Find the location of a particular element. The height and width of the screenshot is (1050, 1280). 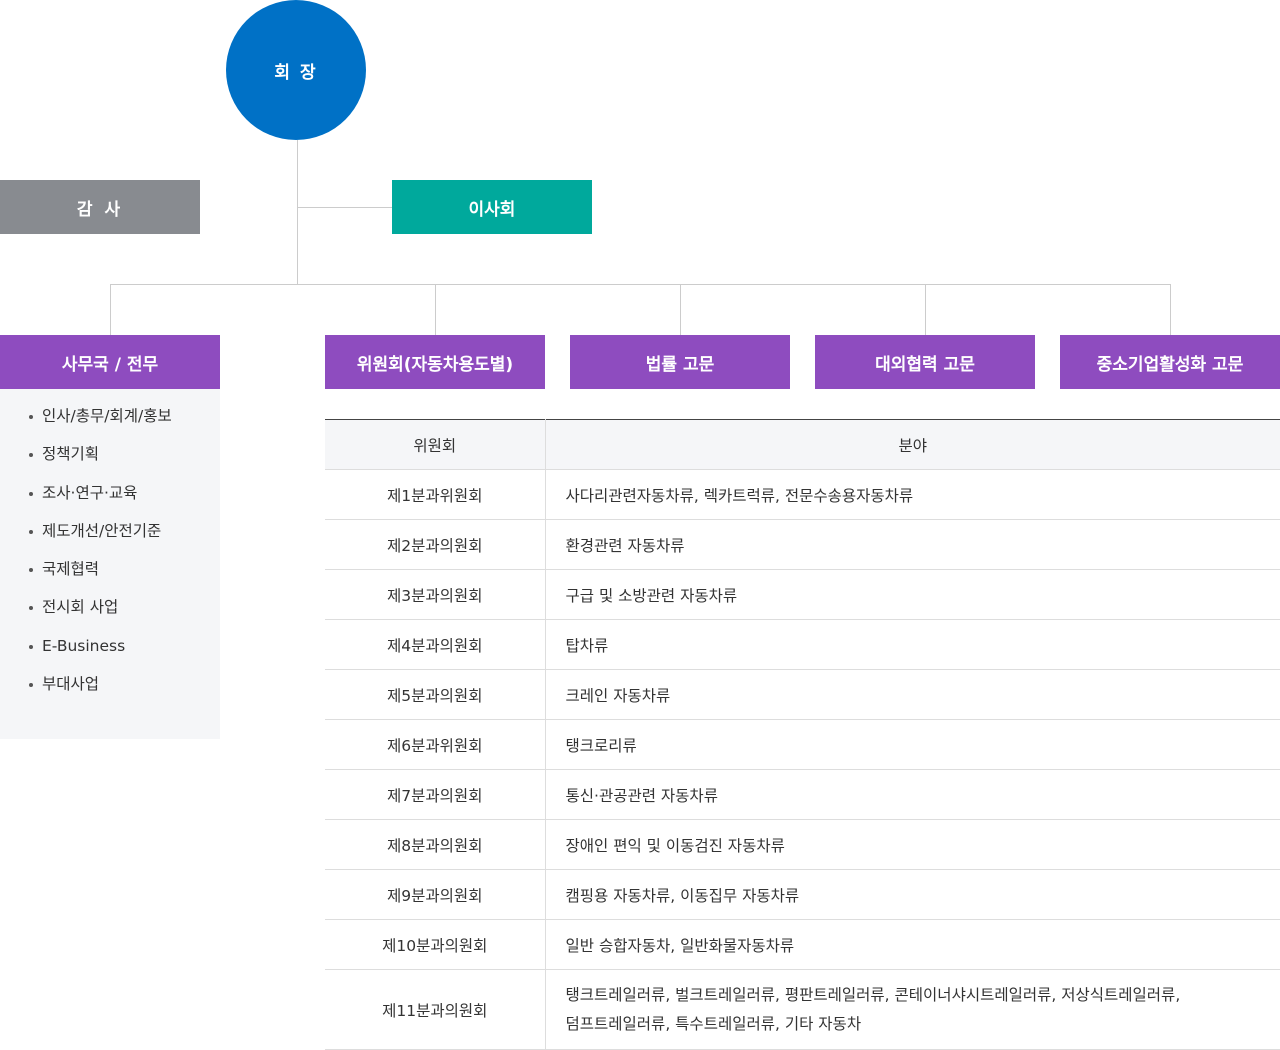

committee-field: 통신·관공관련 자동차류 is located at coordinates (912, 794).